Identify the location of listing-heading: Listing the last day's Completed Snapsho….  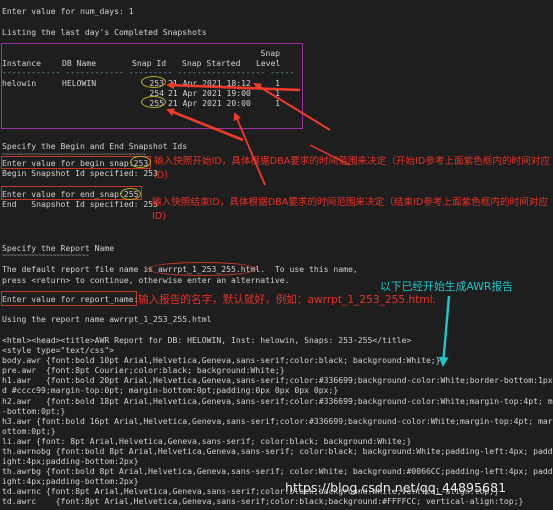
(104, 32).